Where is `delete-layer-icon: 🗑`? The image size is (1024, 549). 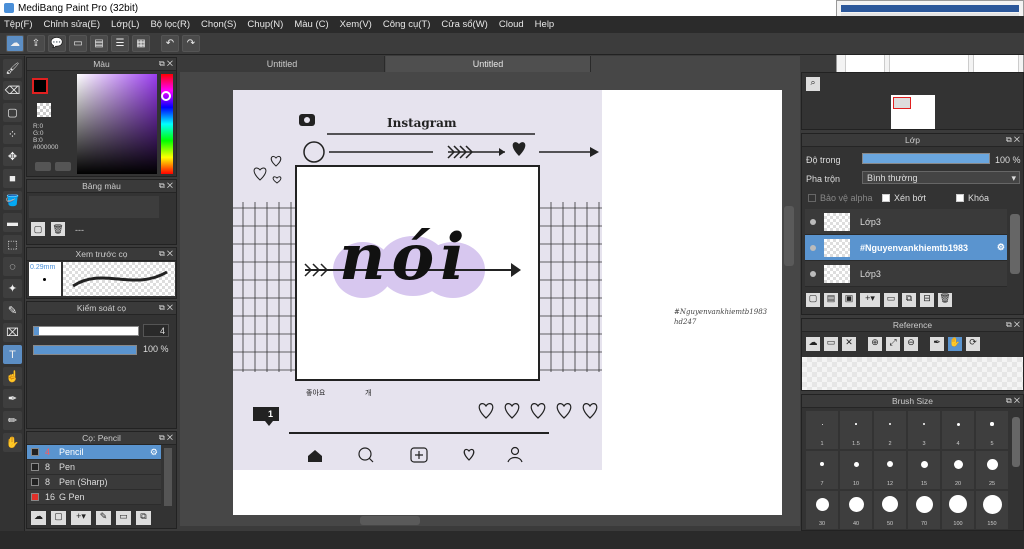 delete-layer-icon: 🗑 is located at coordinates (945, 300).